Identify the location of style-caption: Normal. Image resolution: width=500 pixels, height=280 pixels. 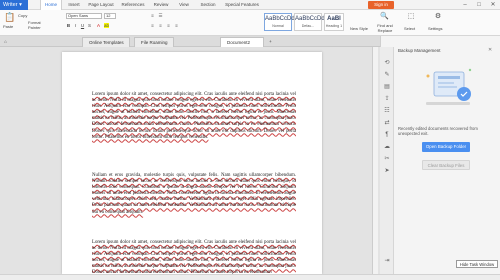
(278, 26).